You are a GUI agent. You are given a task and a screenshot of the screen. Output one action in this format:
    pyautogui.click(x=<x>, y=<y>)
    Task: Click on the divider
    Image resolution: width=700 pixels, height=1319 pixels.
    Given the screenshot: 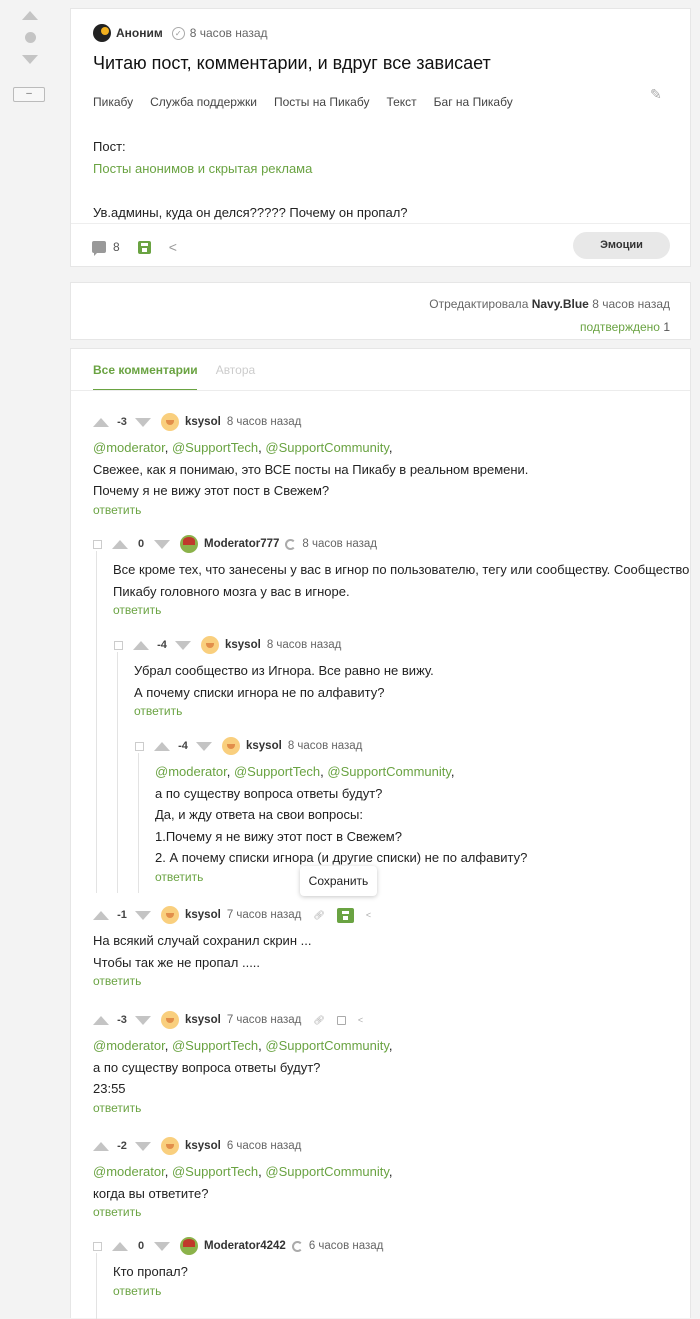 What is the action you would take?
    pyautogui.click(x=380, y=223)
    